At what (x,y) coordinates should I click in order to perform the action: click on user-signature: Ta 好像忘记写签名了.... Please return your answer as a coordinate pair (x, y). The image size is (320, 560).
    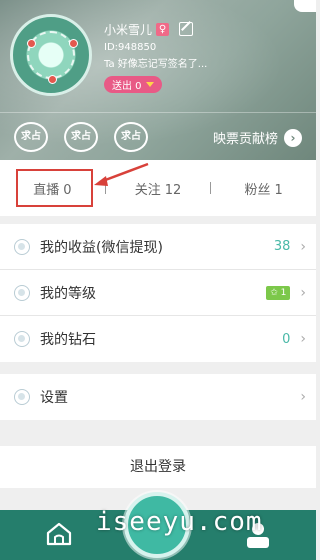
    Looking at the image, I should click on (156, 64).